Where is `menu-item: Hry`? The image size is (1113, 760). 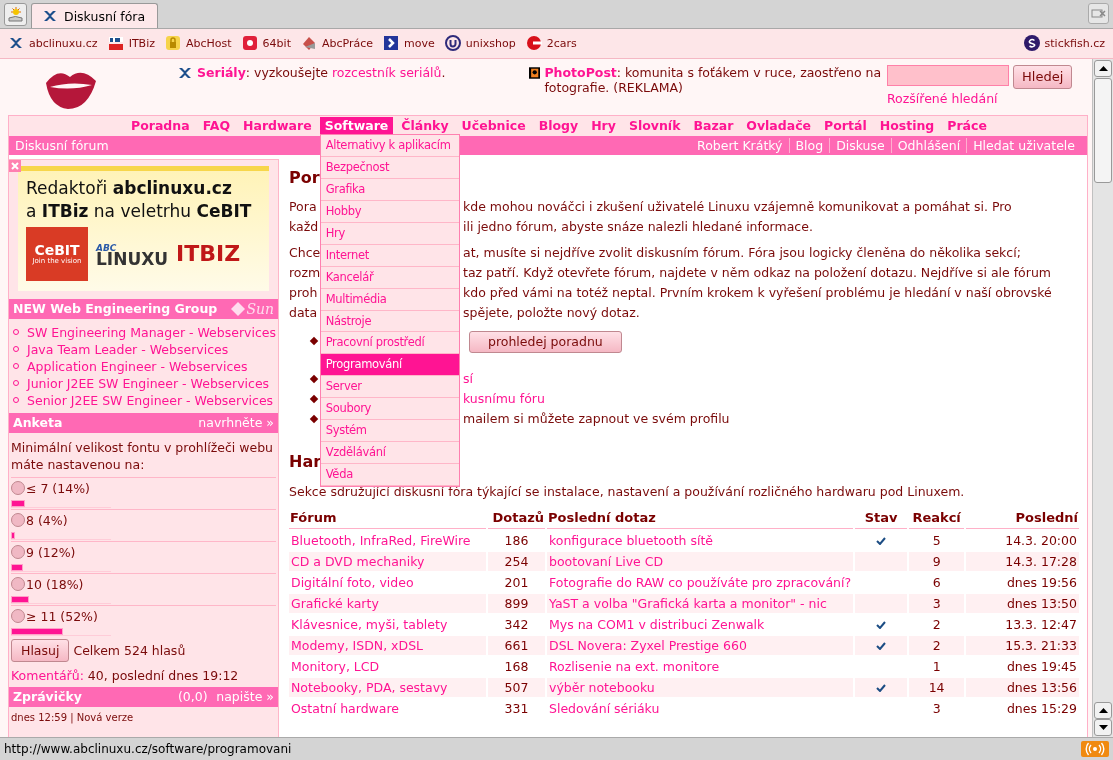 menu-item: Hry is located at coordinates (389, 233).